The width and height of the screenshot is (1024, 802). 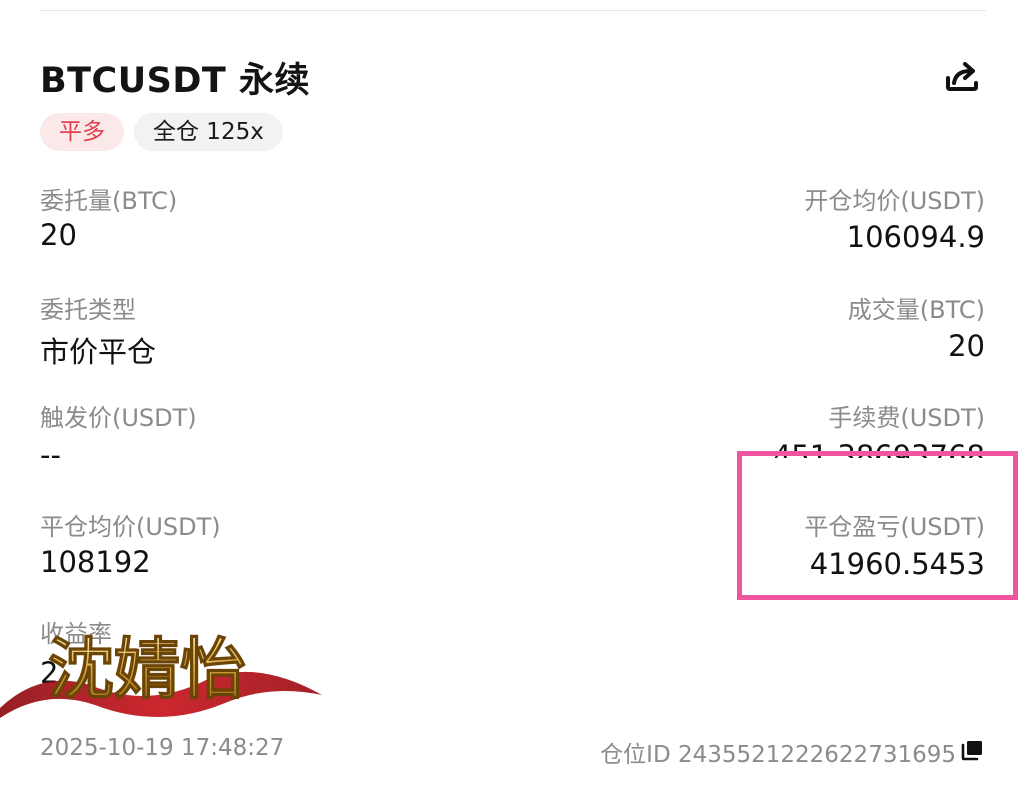 What do you see at coordinates (962, 76) in the screenshot?
I see `share-icon` at bounding box center [962, 76].